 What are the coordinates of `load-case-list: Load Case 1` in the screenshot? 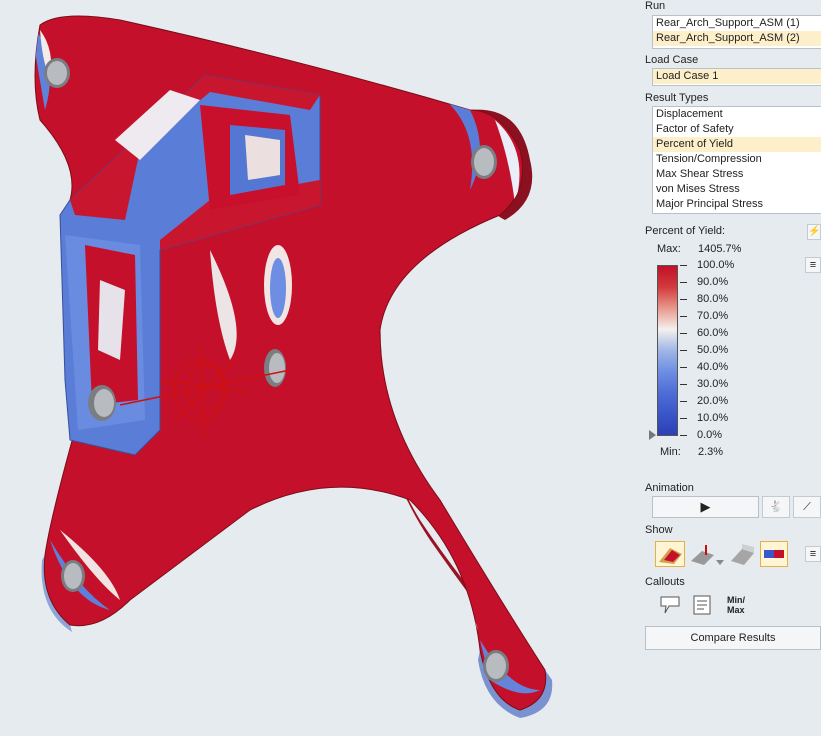 It's located at (736, 77).